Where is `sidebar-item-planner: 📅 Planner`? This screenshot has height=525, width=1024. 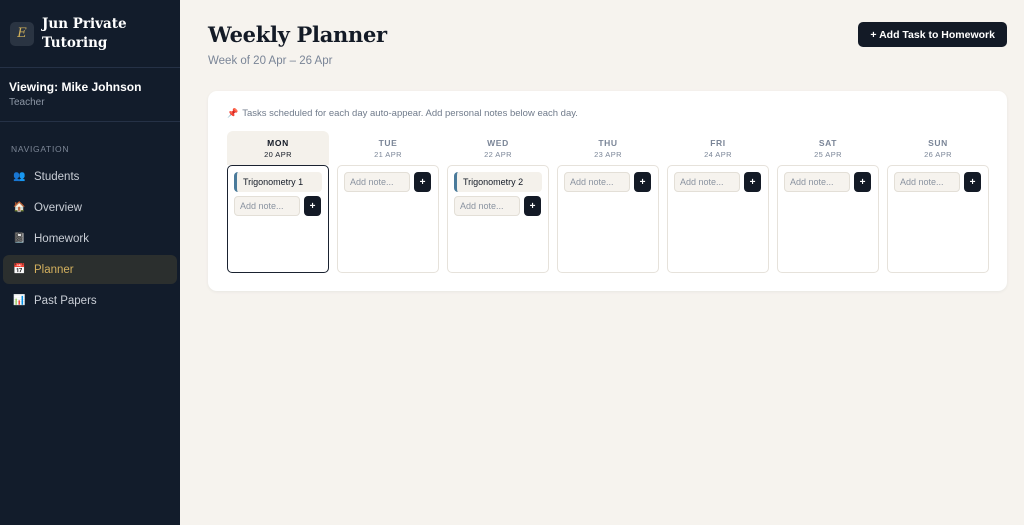
sidebar-item-planner: 📅 Planner is located at coordinates (90, 269).